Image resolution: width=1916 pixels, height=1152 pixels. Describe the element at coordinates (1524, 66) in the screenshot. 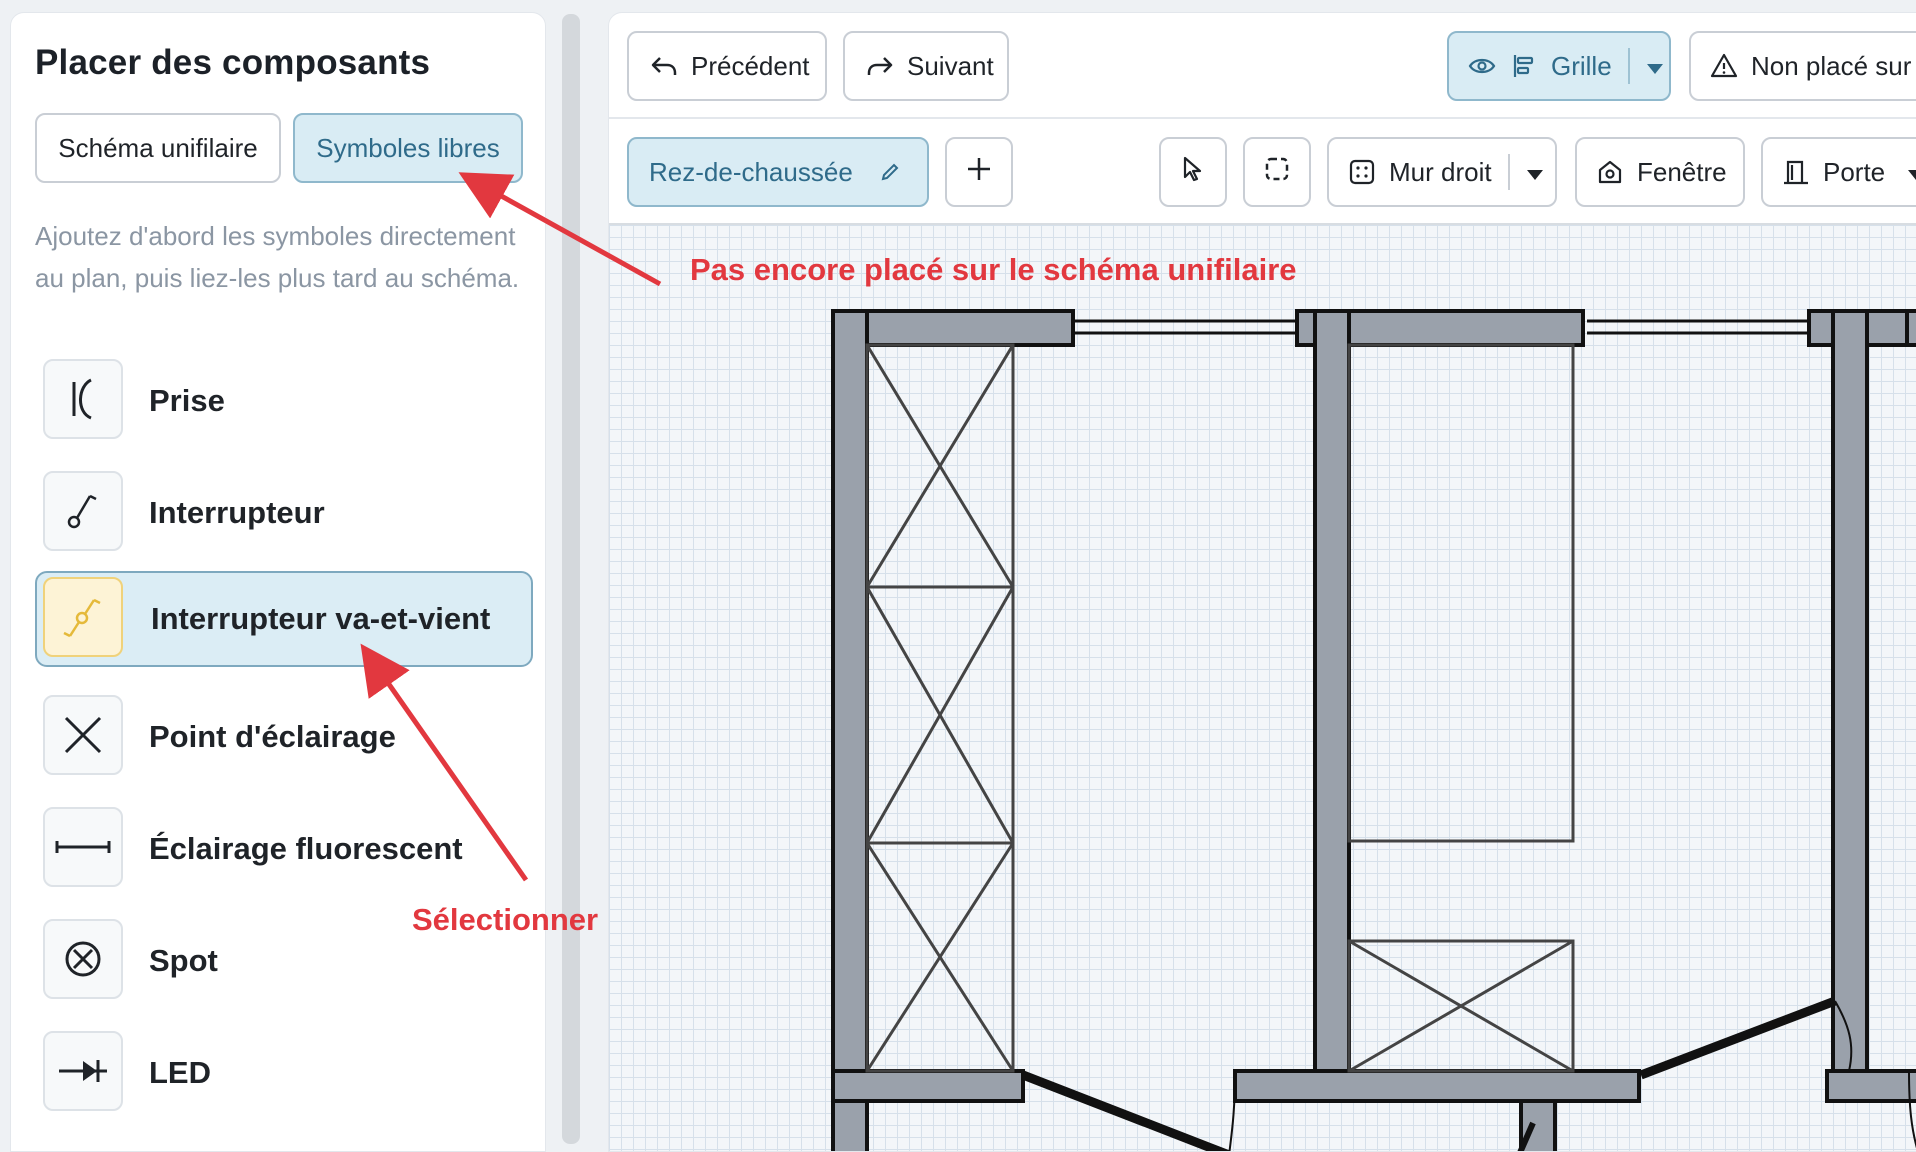

I see `layout-icon` at that location.